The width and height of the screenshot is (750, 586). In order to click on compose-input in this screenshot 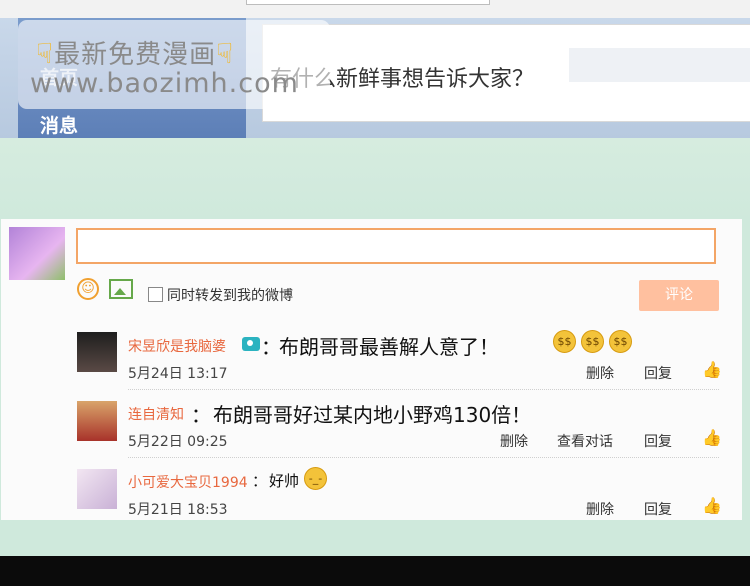, I will do `click(659, 65)`.